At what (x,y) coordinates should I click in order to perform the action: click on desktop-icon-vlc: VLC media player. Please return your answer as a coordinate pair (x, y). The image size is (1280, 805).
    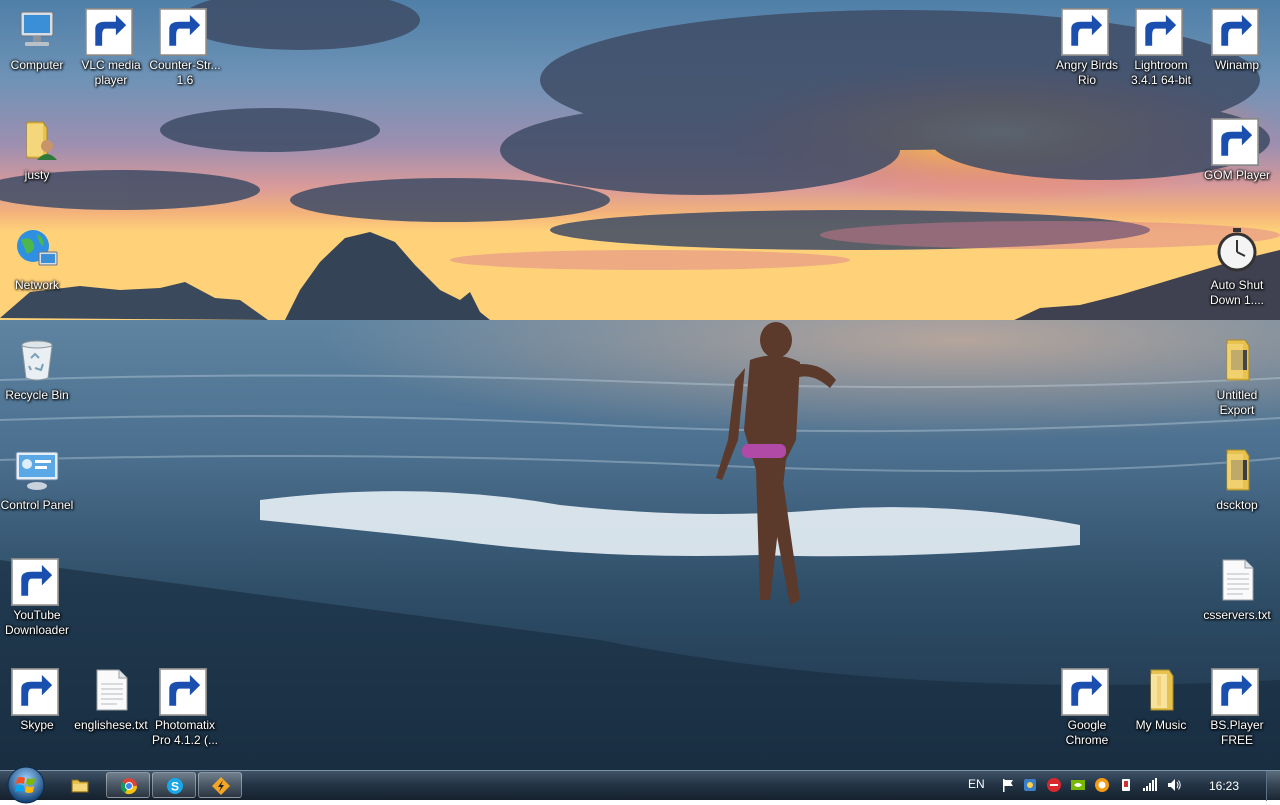
    Looking at the image, I should click on (111, 52).